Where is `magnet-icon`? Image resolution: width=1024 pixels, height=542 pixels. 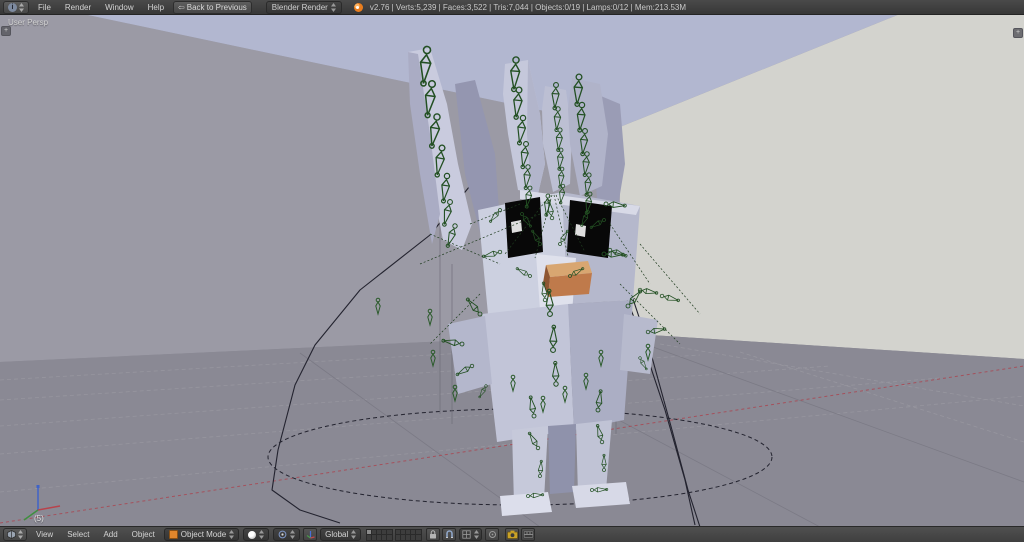
magnet-icon is located at coordinates (449, 534).